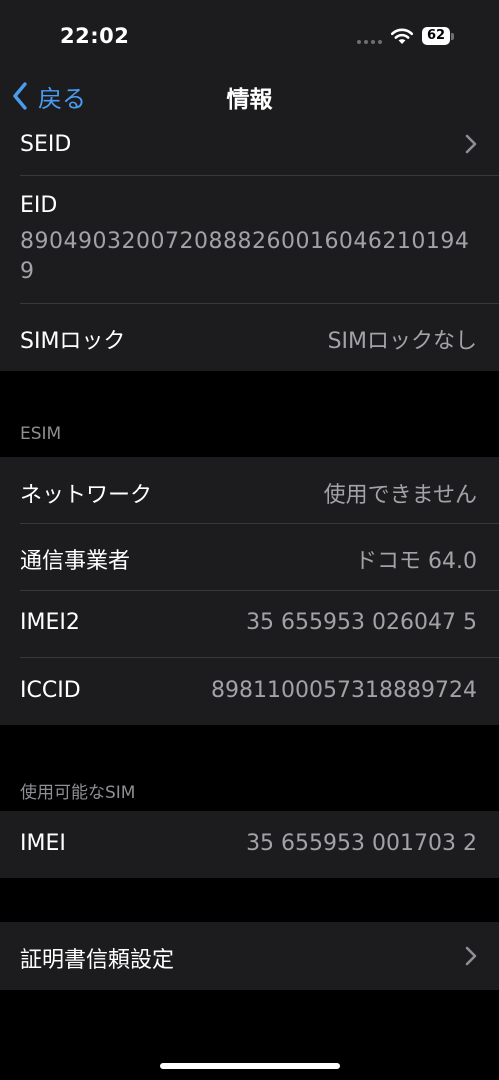 This screenshot has width=499, height=1080. What do you see at coordinates (249, 490) in the screenshot?
I see `network-row: ネットワーク 使用できません` at bounding box center [249, 490].